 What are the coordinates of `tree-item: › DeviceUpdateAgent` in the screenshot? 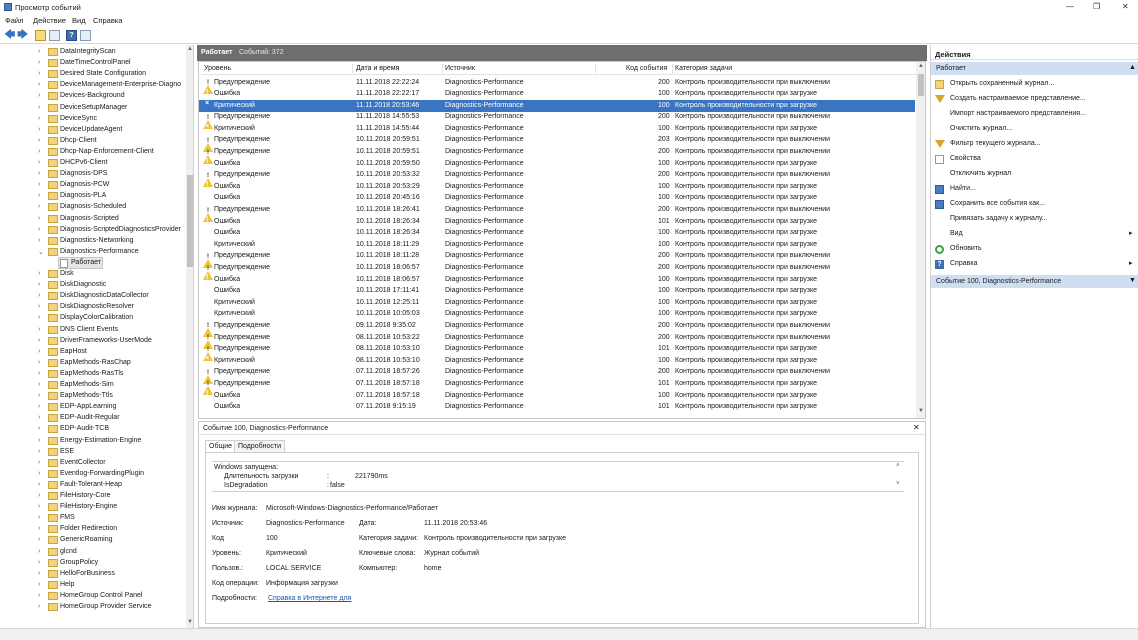 It's located at (92, 130).